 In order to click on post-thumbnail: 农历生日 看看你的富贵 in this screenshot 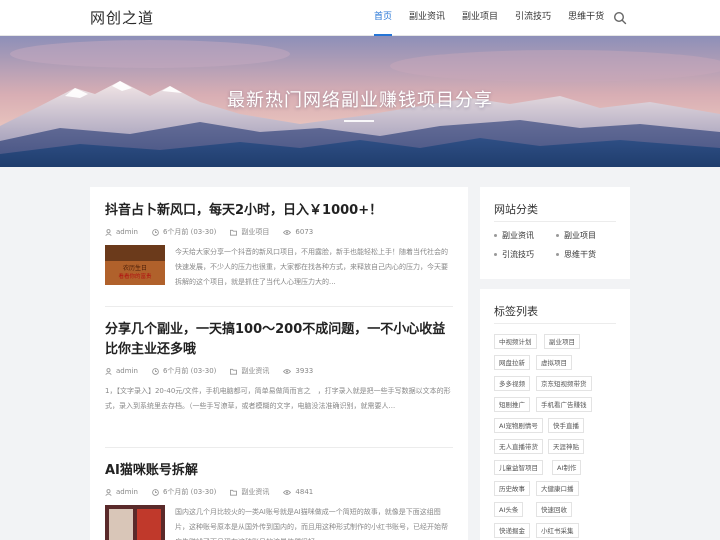, I will do `click(135, 265)`.